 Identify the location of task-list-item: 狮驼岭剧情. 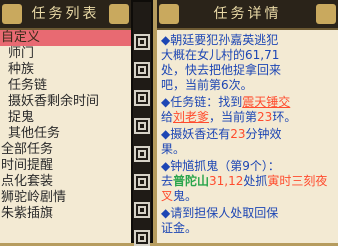
(65, 198).